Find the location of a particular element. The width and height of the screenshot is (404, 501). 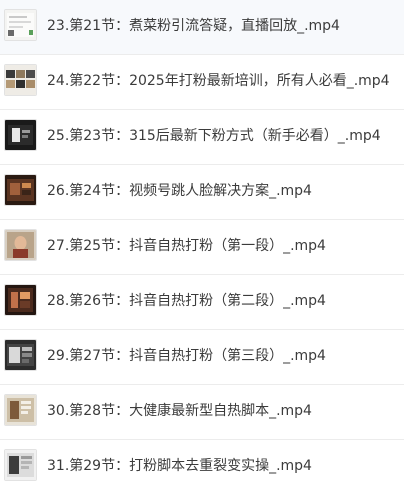

file-row: 24.第22节：2025年打粉最新培训，所有人必看_.mp4 is located at coordinates (202, 82).